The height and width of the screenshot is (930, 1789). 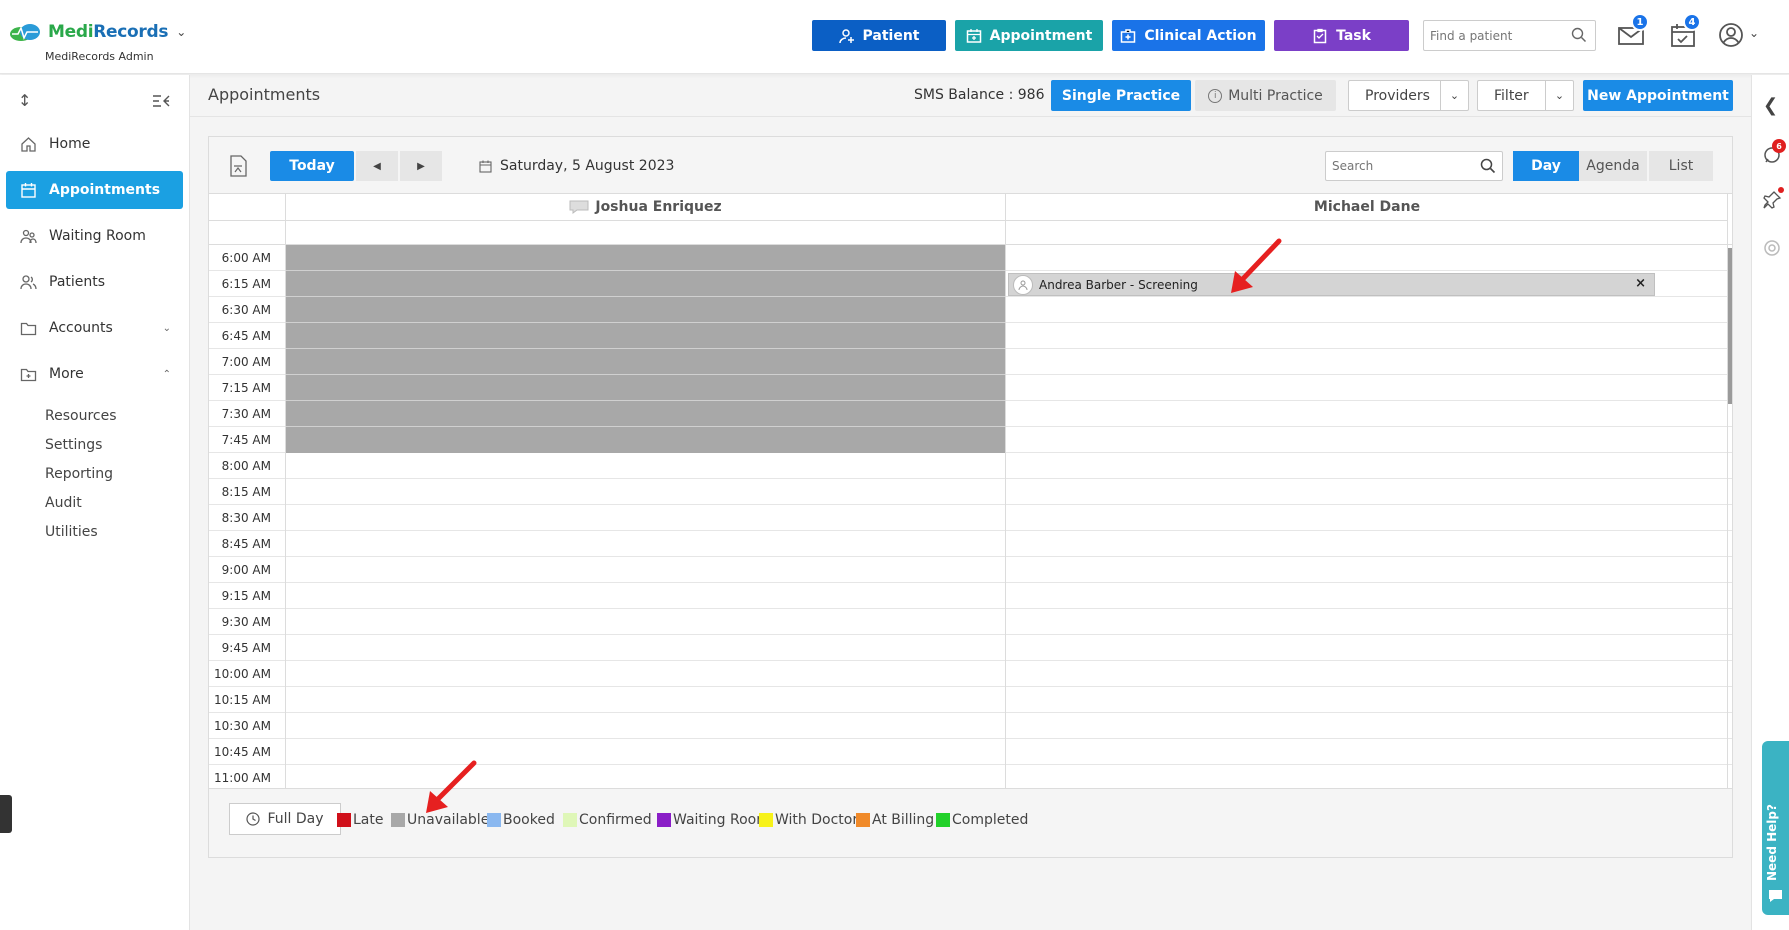 I want to click on pin-icon, so click(x=1772, y=200).